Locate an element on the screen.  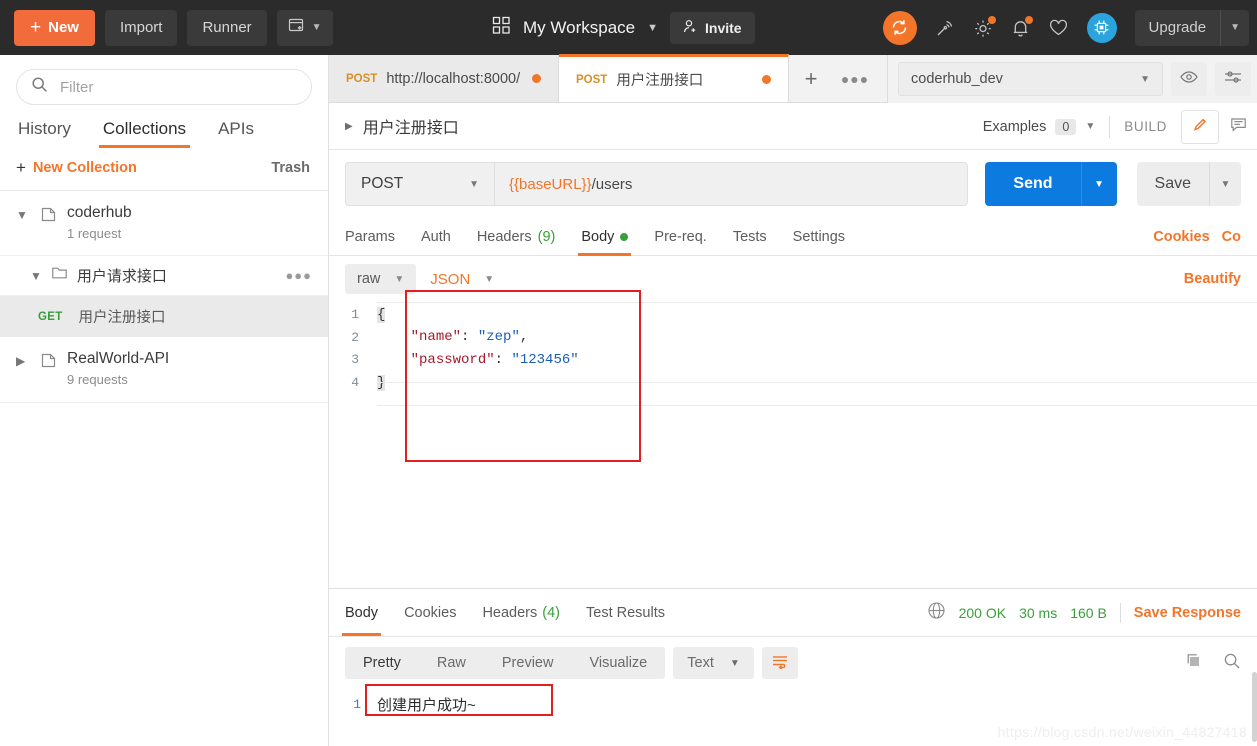
request-tab-user-register: POST 用户注册接口 is located at coordinates (674, 78).